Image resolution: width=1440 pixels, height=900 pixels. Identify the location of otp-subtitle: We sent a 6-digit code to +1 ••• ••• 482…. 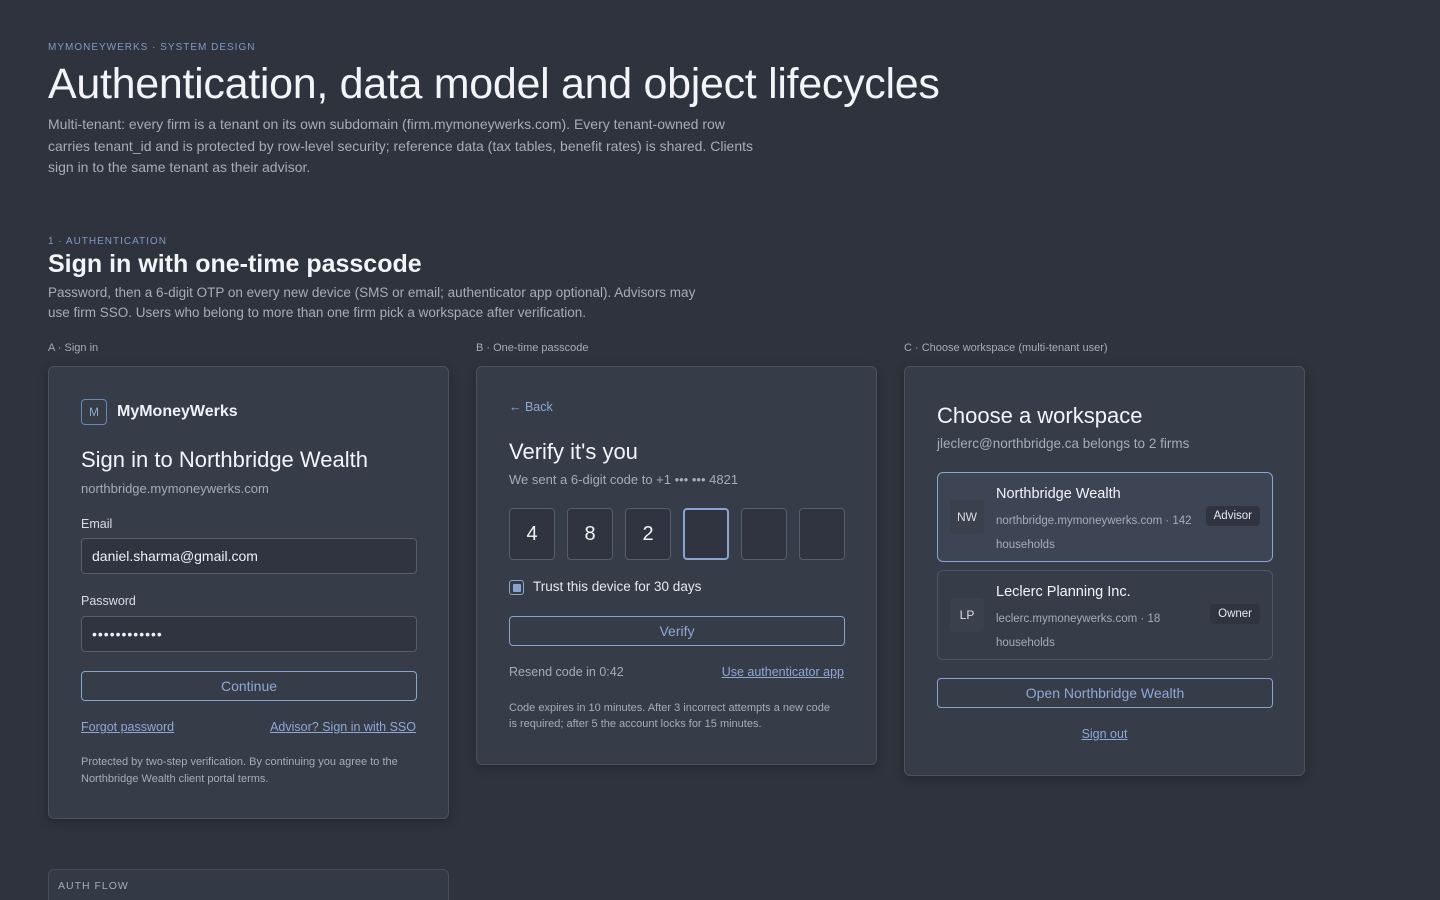
(624, 479).